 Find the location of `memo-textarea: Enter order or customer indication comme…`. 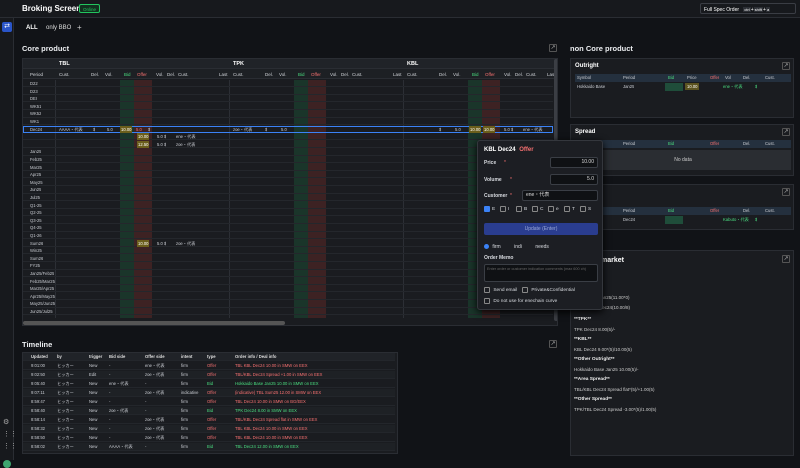

memo-textarea: Enter order or customer indication comme… is located at coordinates (541, 273).